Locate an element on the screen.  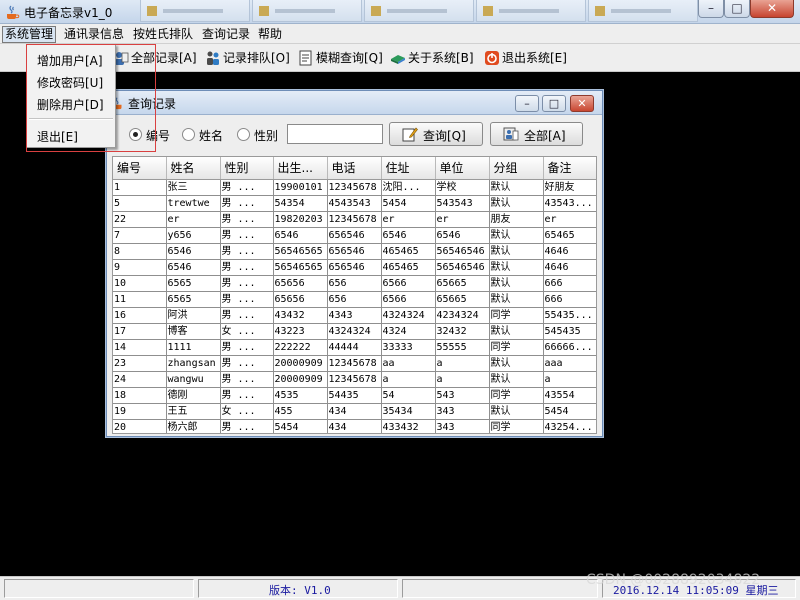
column-header: 性别 is located at coordinates (247, 168).